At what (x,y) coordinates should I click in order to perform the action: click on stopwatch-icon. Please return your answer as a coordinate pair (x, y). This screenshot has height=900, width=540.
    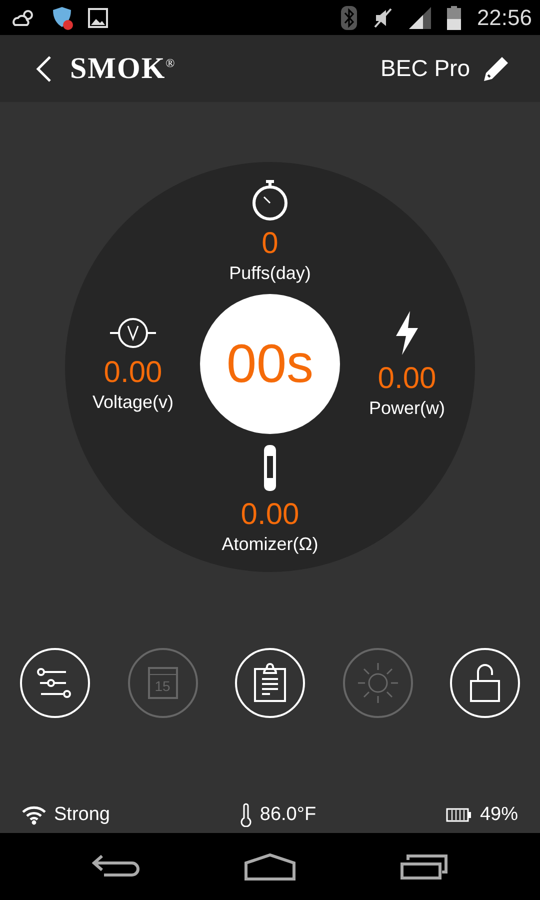
    Looking at the image, I should click on (269, 200).